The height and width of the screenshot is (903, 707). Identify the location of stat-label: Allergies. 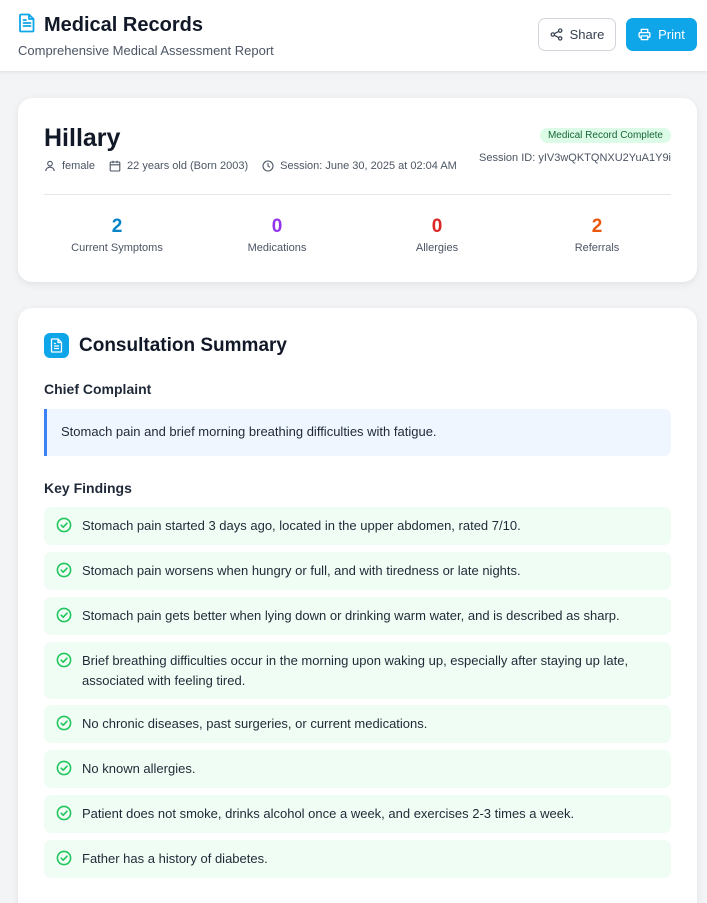
(437, 248).